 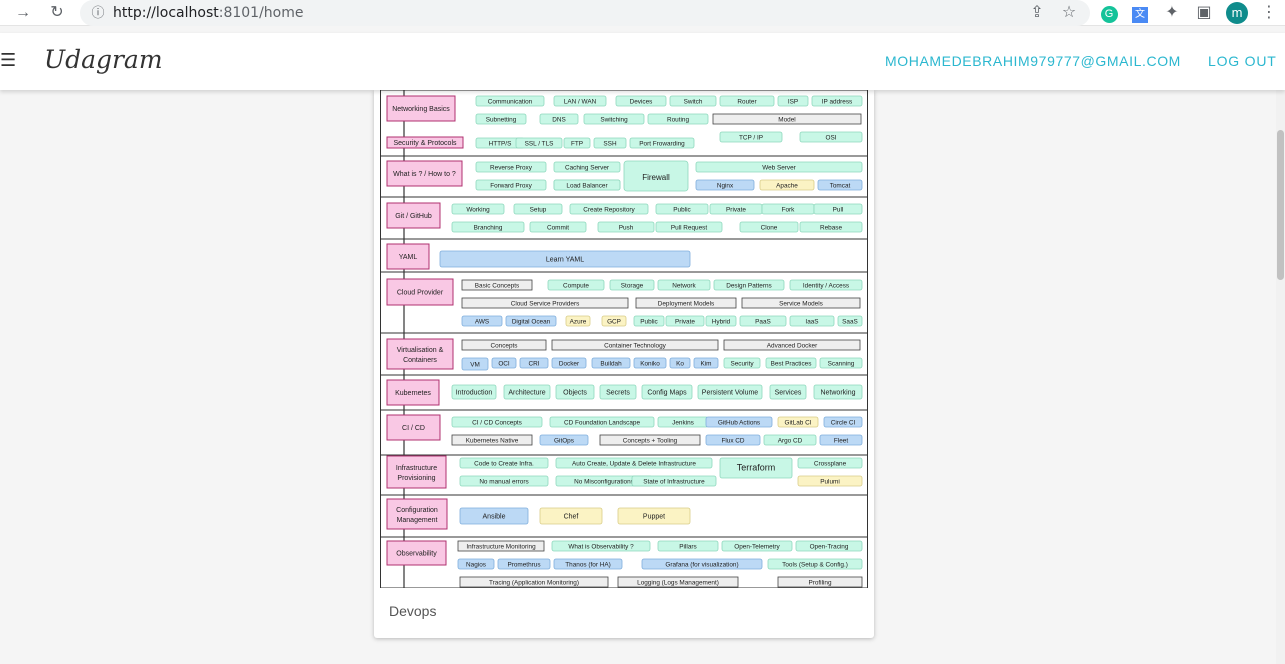 What do you see at coordinates (545, 303) in the screenshot?
I see `chip-cloud-service-providers-48-label: Cloud Service Providers` at bounding box center [545, 303].